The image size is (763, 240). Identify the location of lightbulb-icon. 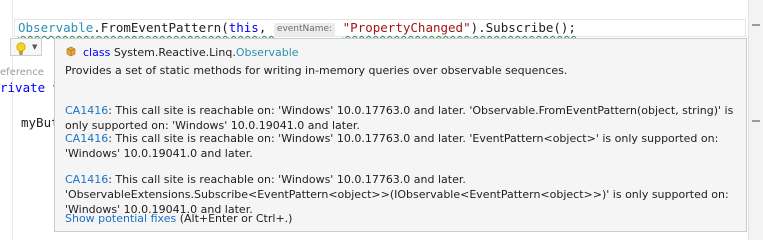
(21, 50).